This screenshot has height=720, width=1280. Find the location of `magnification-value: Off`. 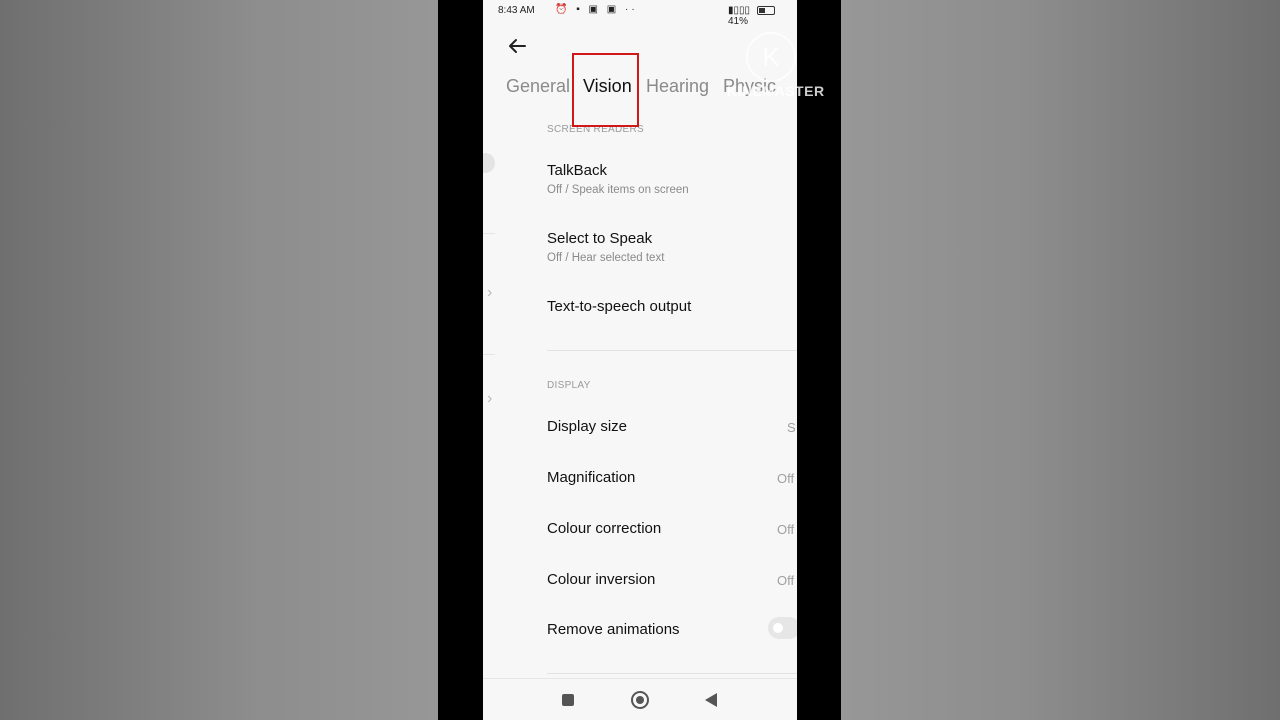

magnification-value: Off is located at coordinates (786, 478).